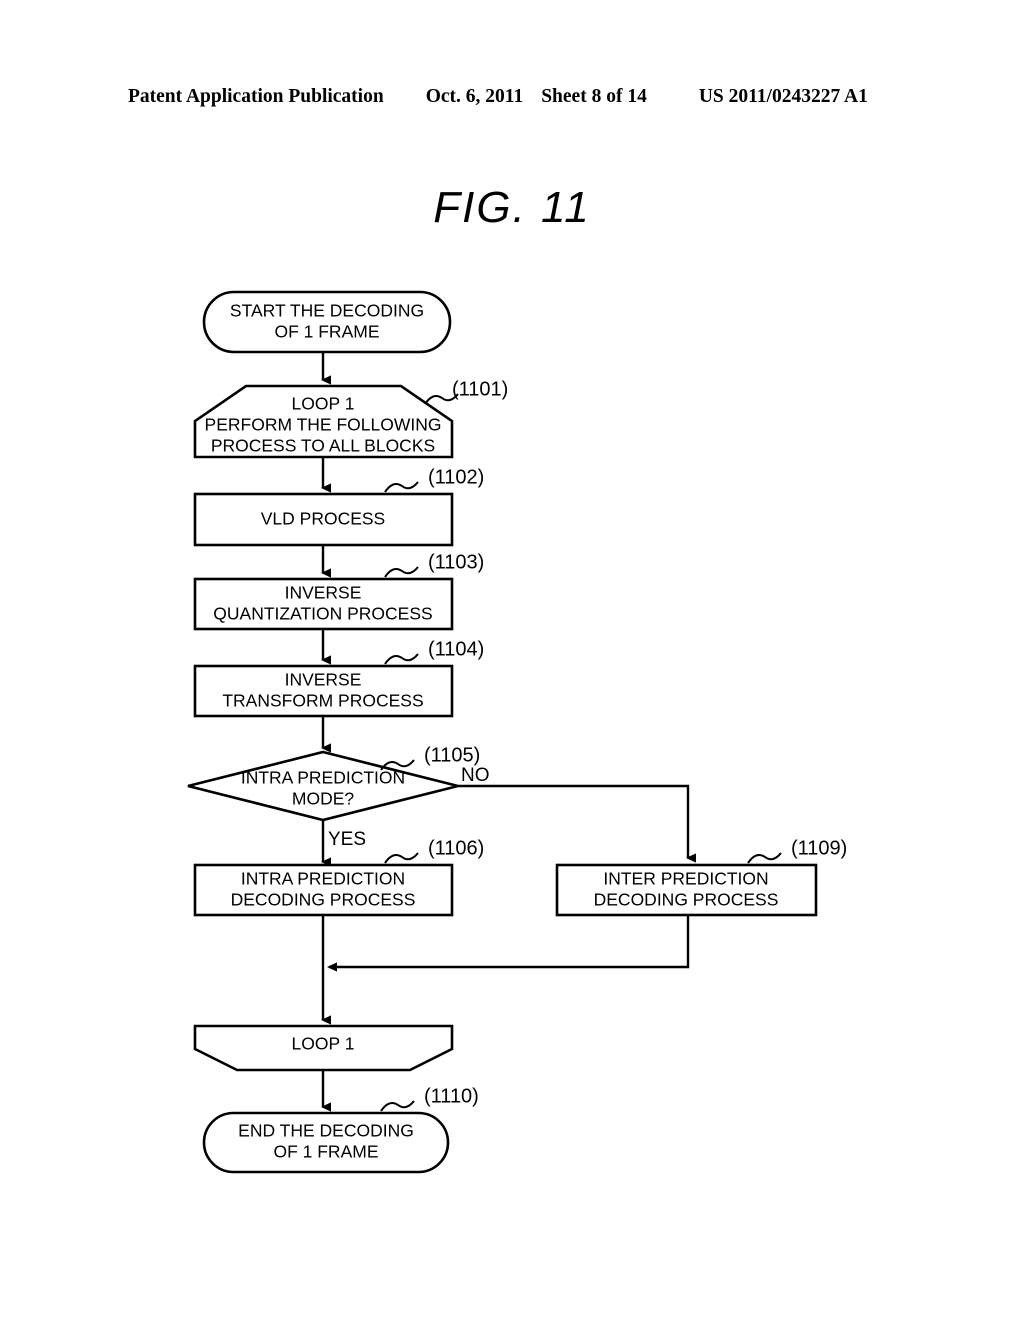 The width and height of the screenshot is (1024, 1320). Describe the element at coordinates (323, 1044) in the screenshot. I see `loop-end-line-1: LOOP 1` at that location.